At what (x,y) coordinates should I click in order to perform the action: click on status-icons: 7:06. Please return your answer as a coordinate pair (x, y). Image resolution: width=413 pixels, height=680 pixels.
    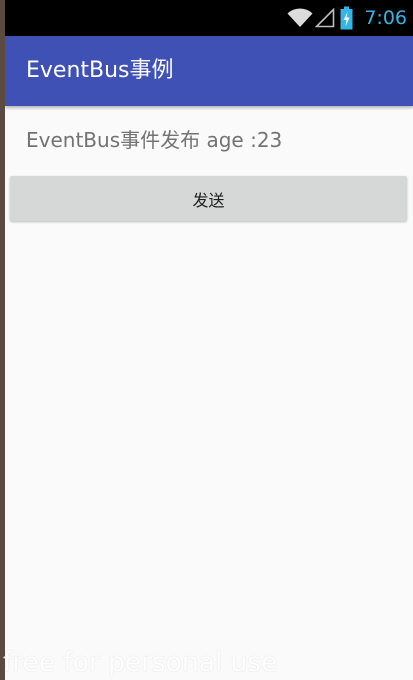
    Looking at the image, I should click on (347, 18).